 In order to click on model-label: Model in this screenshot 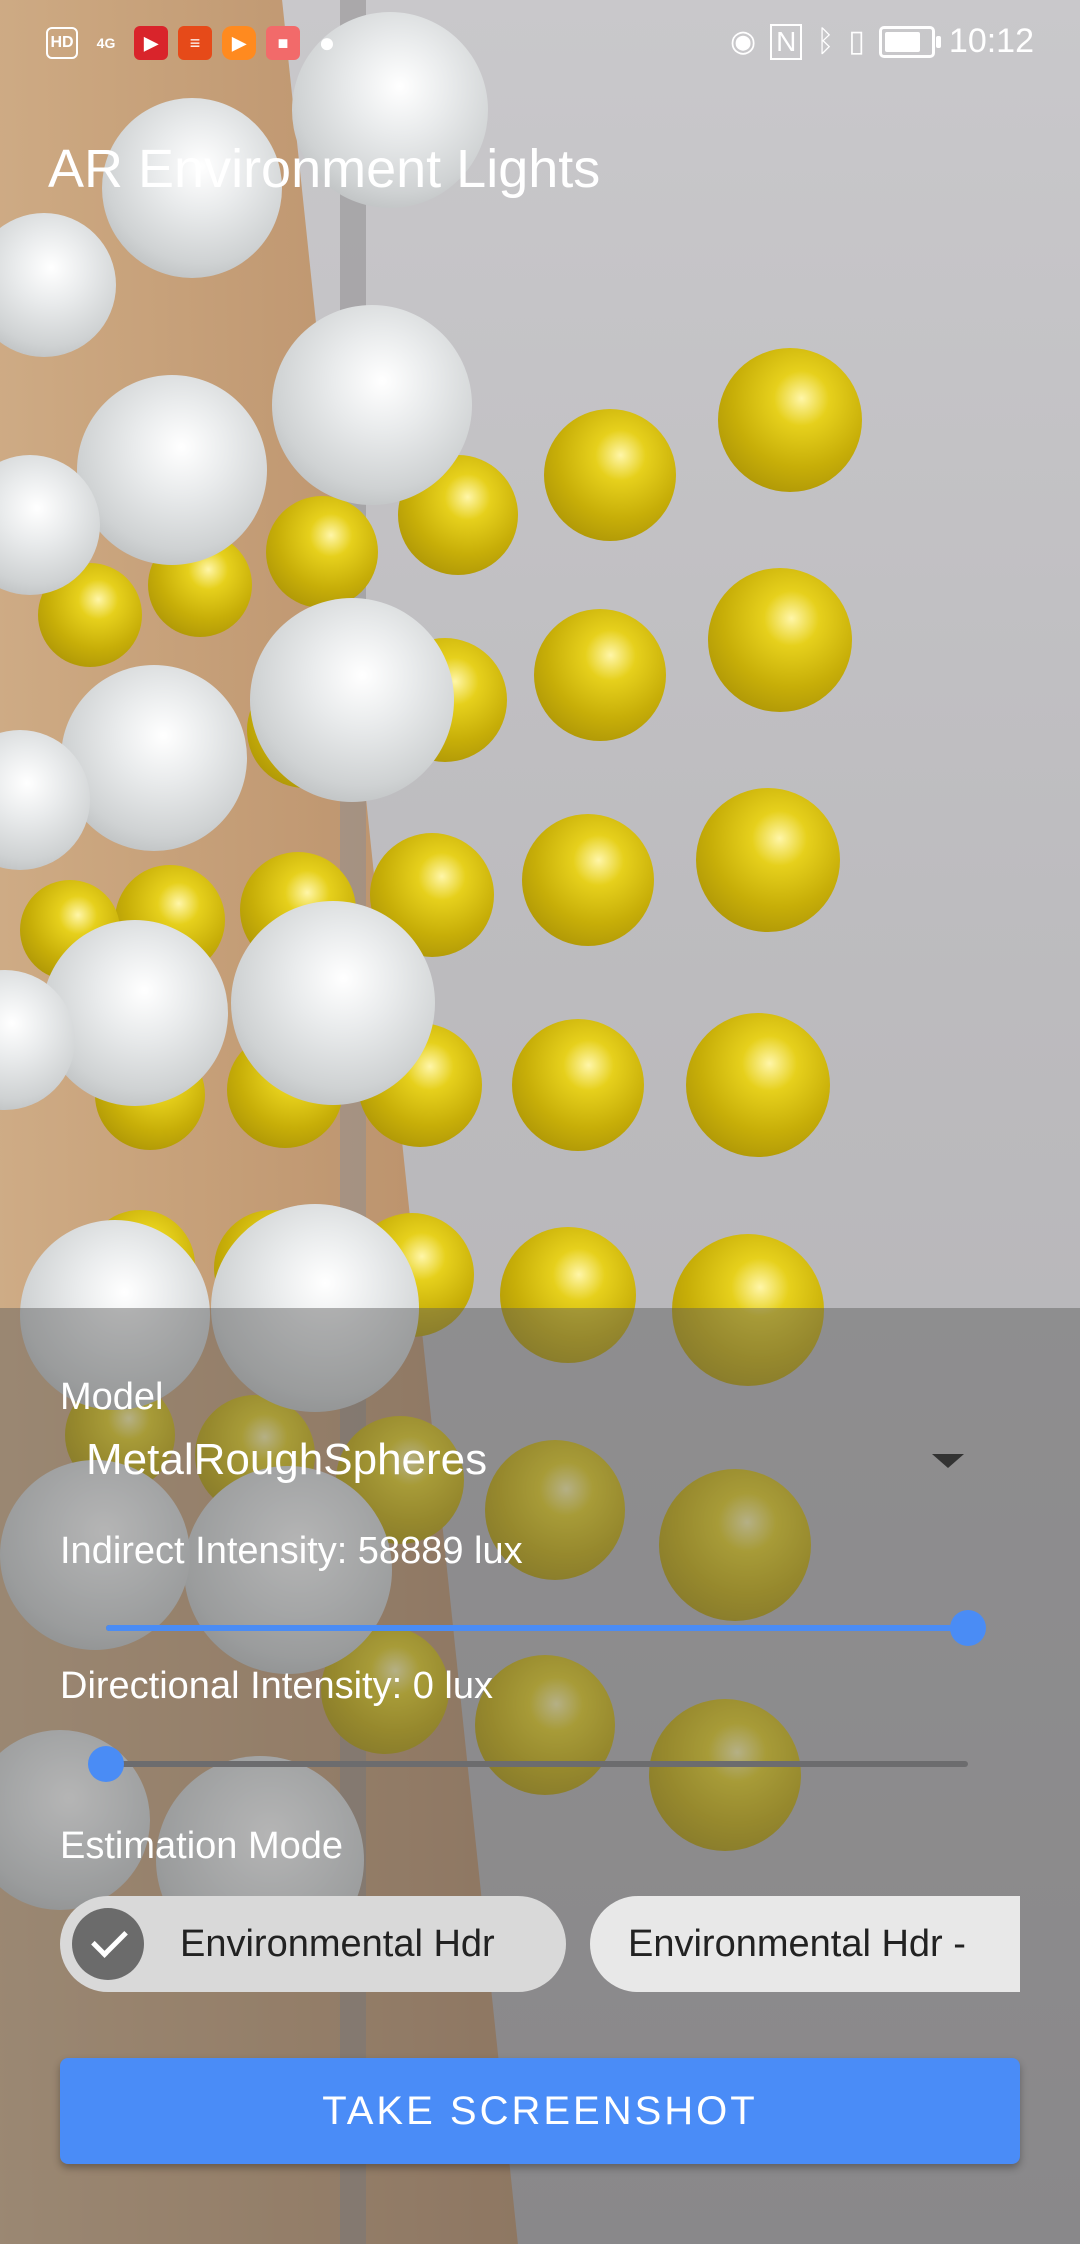, I will do `click(112, 1397)`.